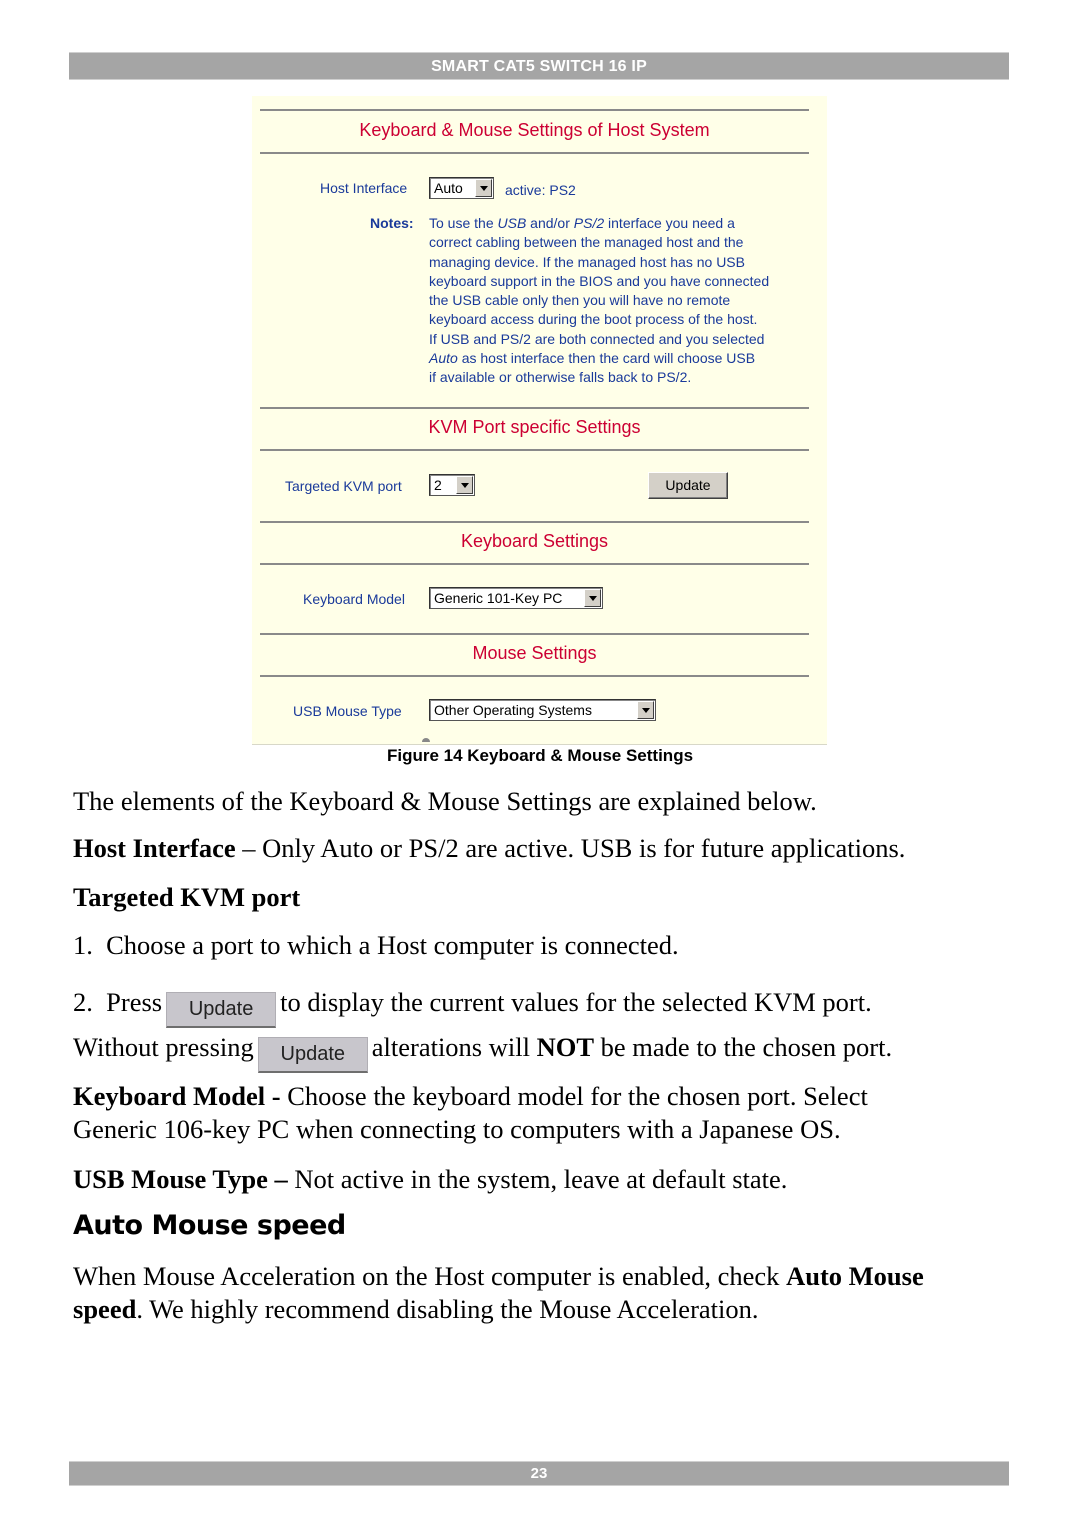  Describe the element at coordinates (209, 1225) in the screenshot. I see `auto-mouse-speed-heading: Auto Mouse speed` at that location.